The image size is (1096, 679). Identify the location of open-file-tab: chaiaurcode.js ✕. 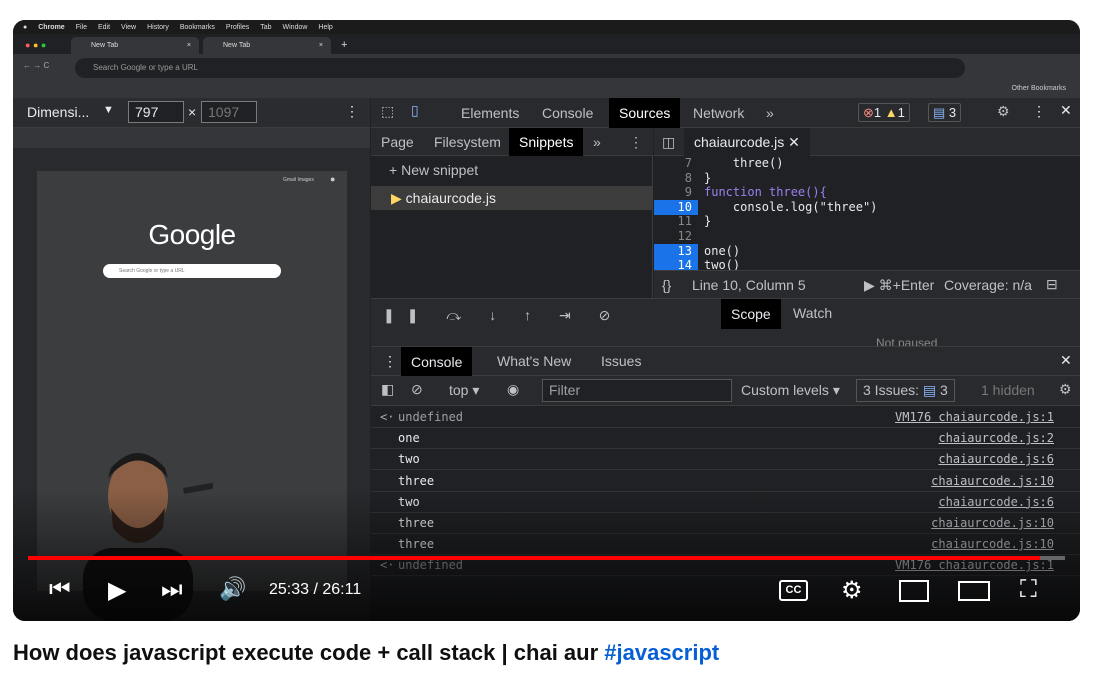
(747, 142).